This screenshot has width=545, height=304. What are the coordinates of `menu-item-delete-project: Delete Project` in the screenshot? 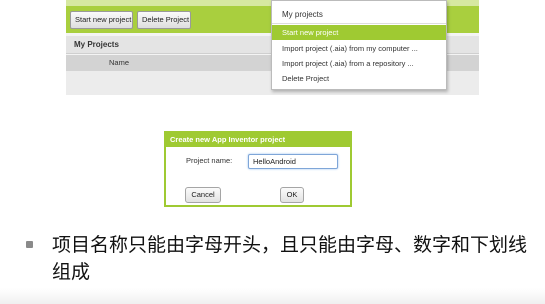 It's located at (359, 78).